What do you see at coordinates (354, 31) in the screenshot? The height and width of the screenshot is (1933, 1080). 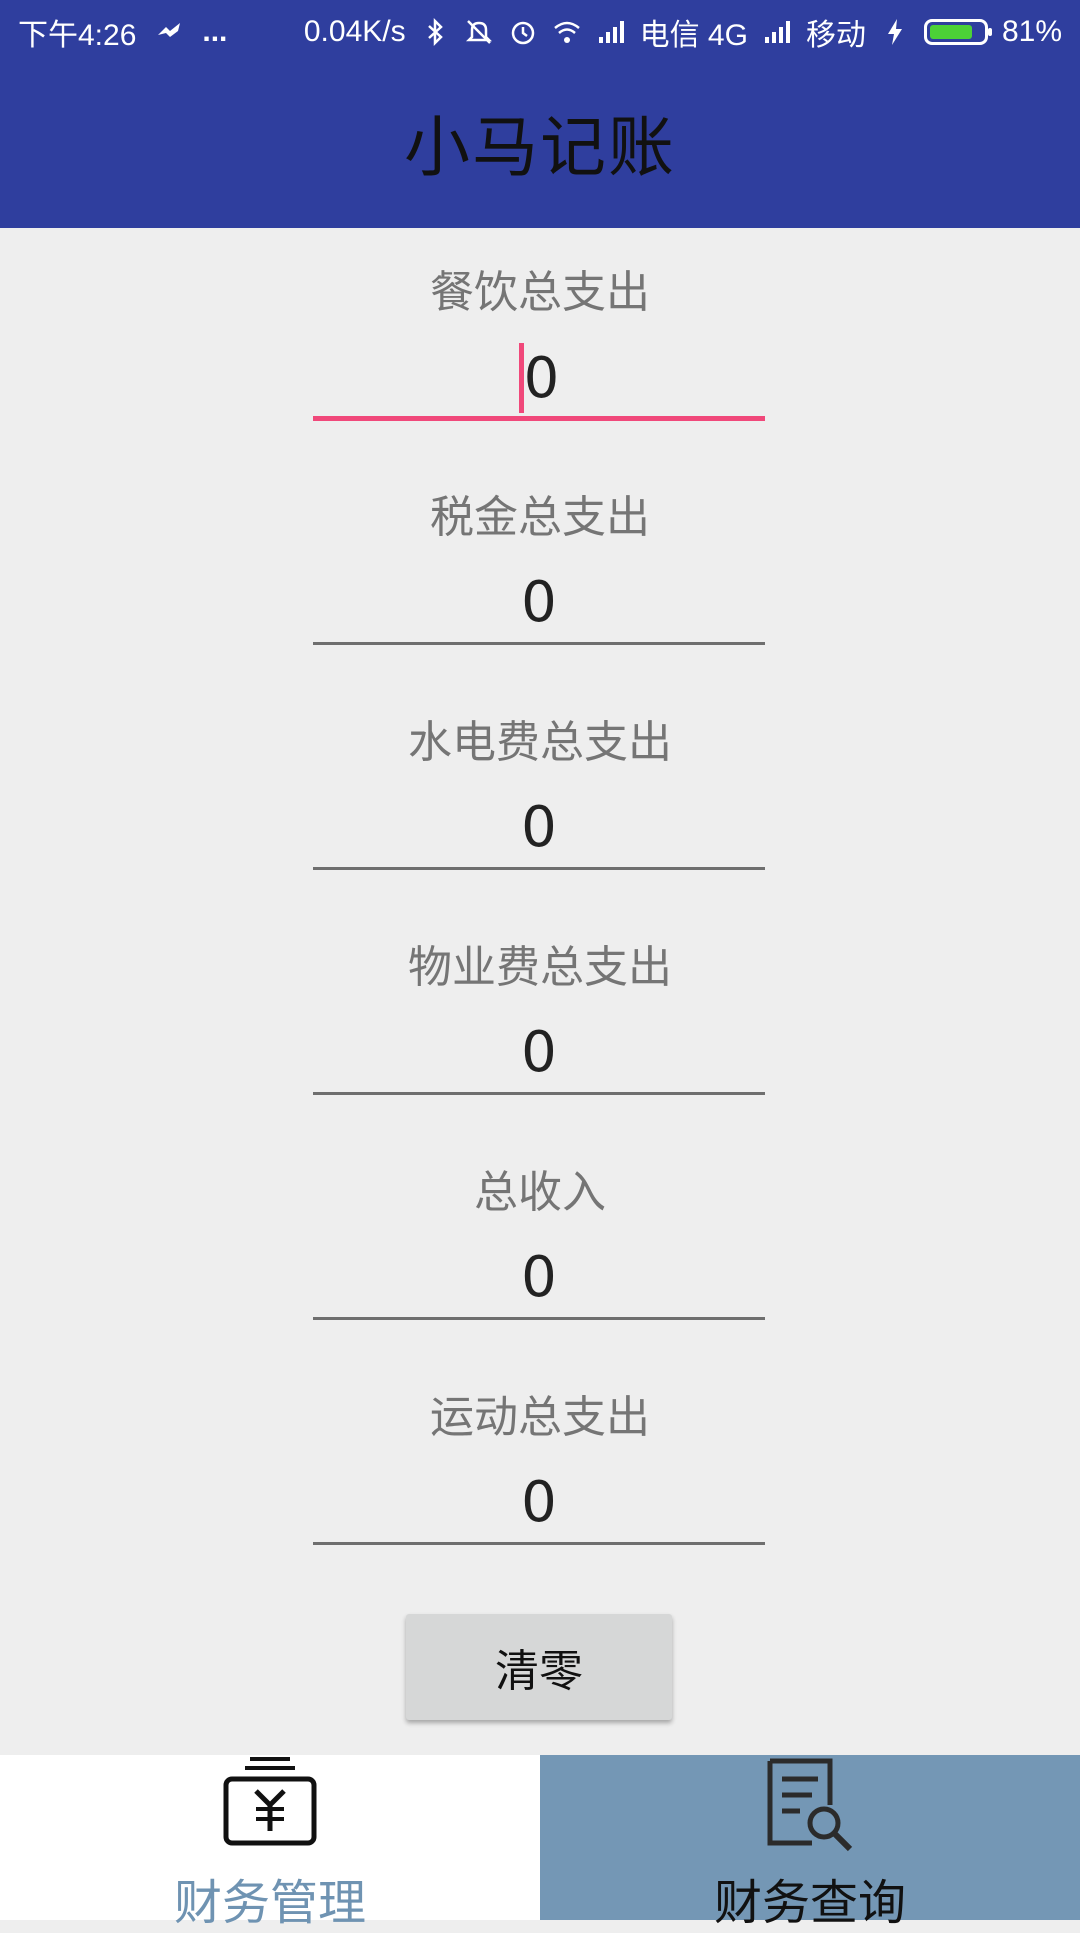 I see `status-net-speed: 0.04K/s` at bounding box center [354, 31].